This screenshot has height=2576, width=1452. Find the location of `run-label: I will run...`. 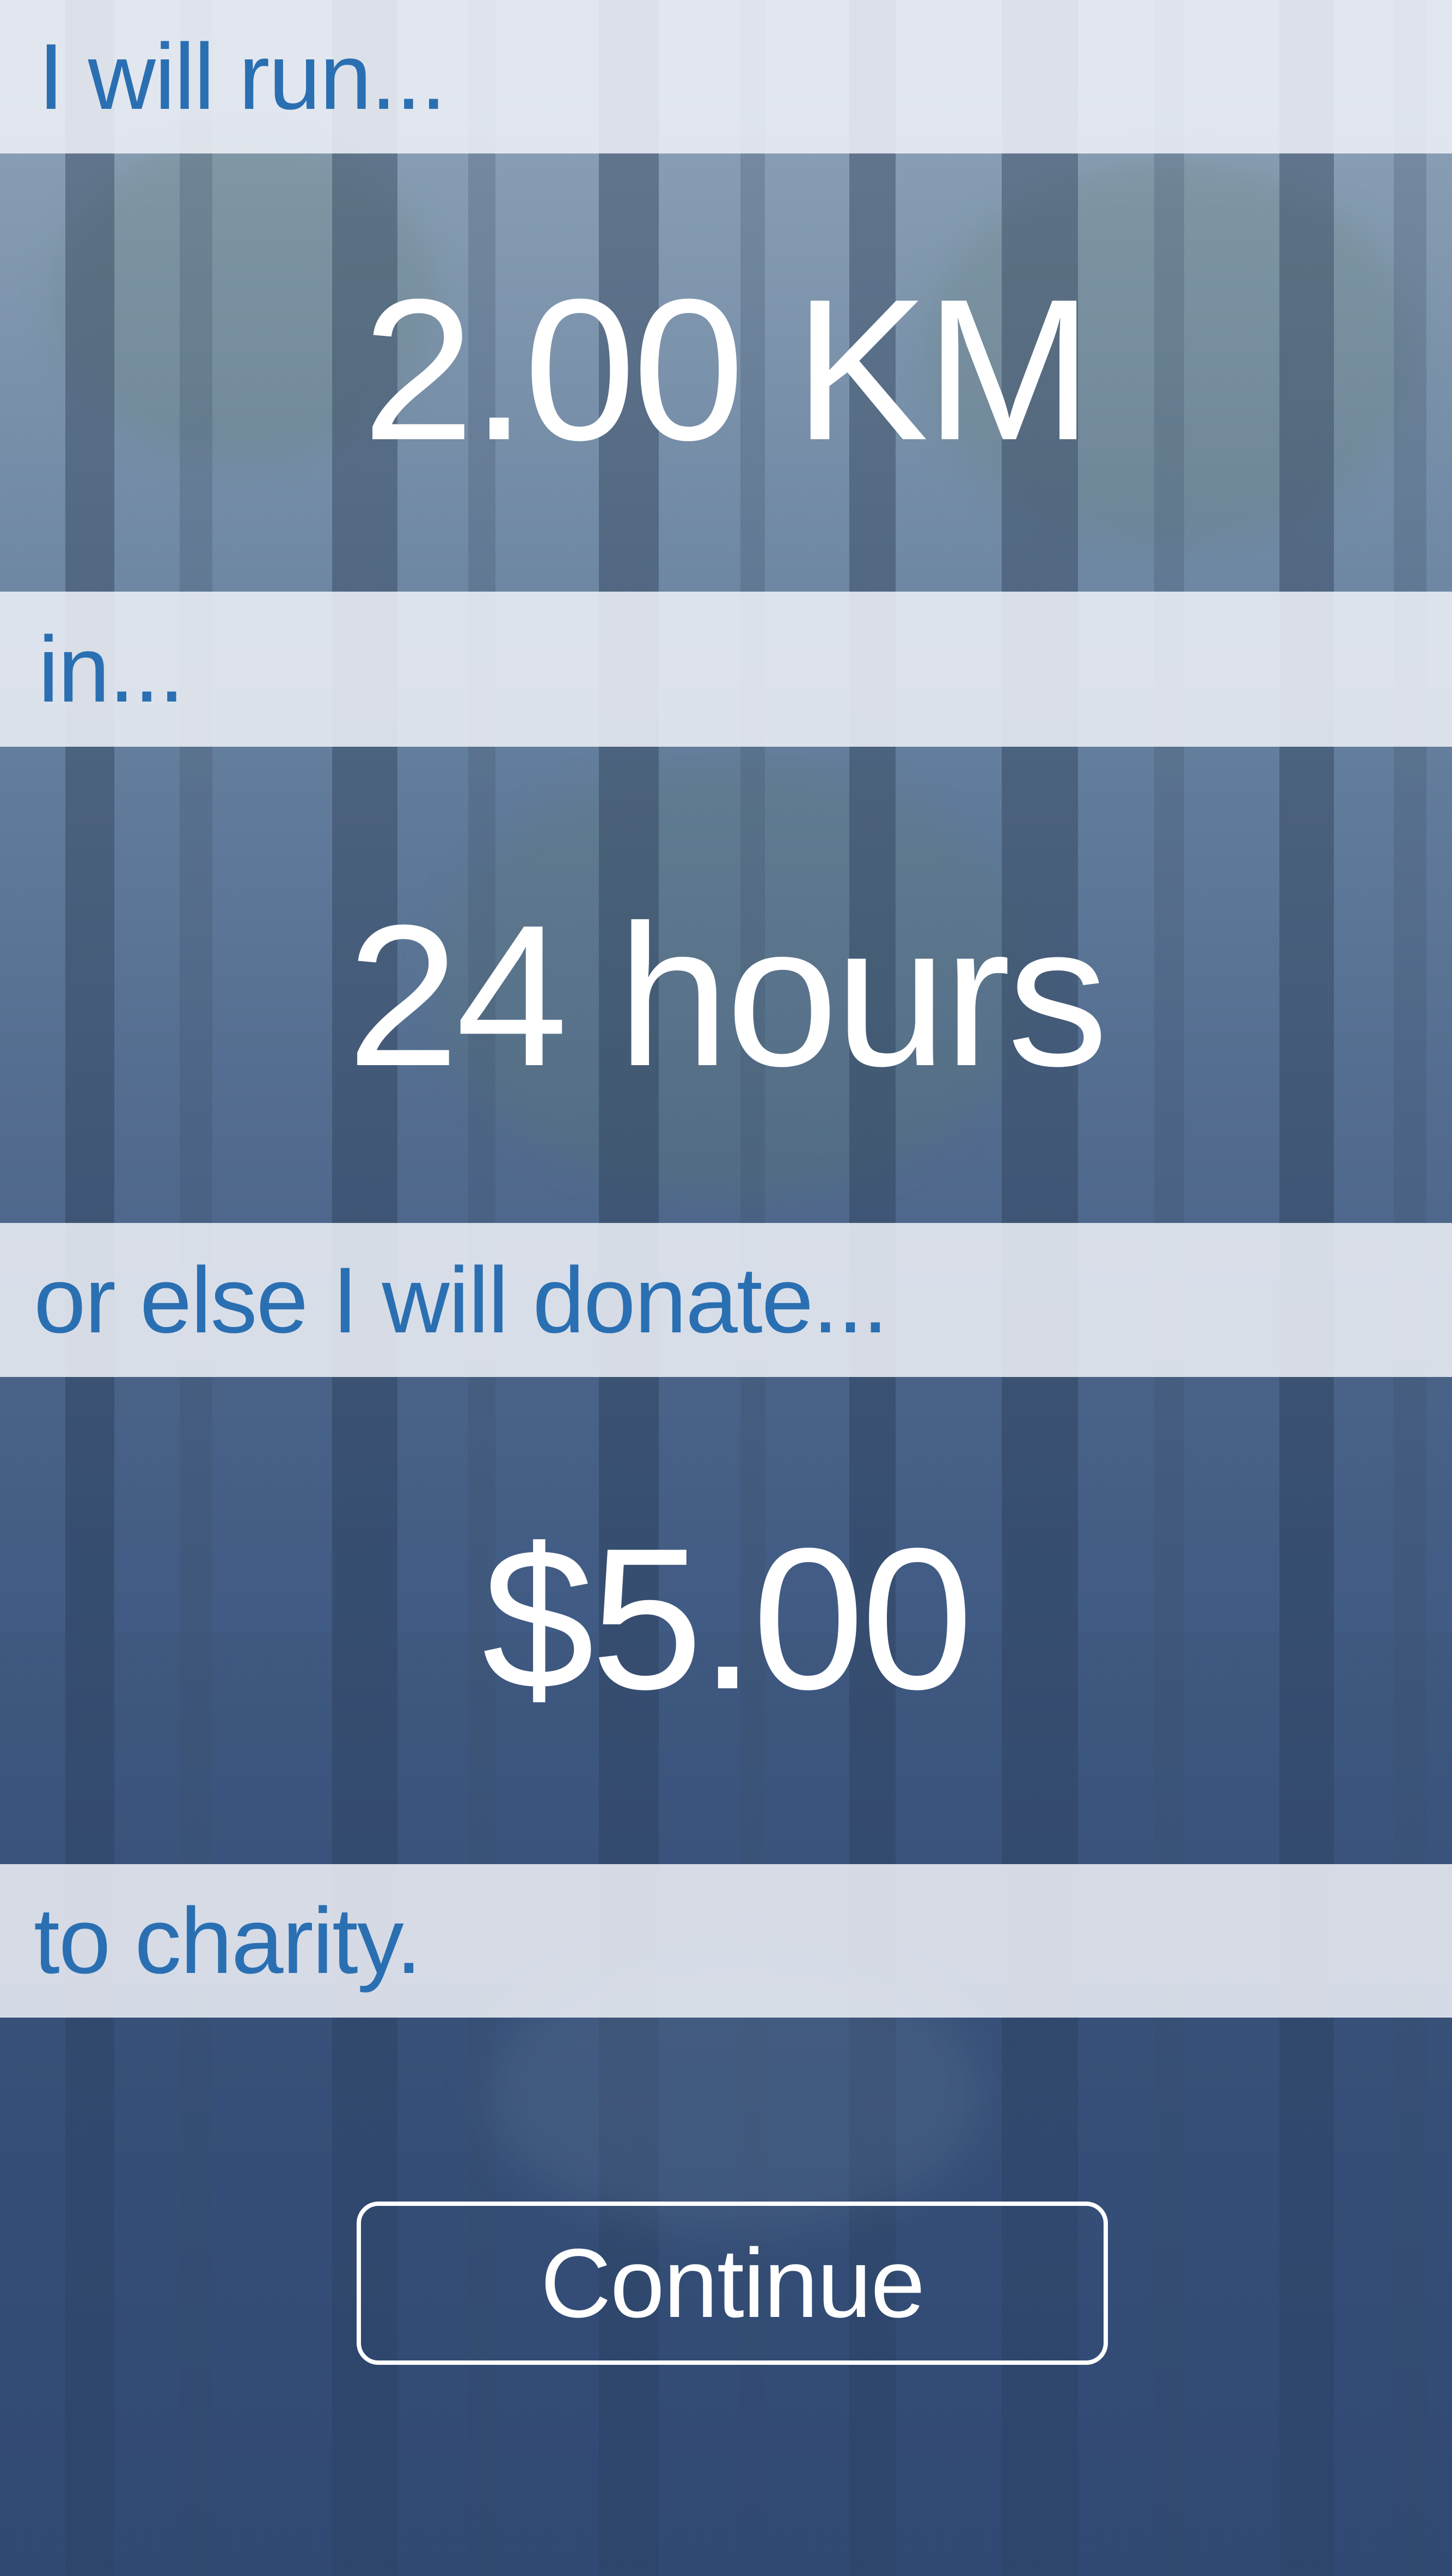

run-label: I will run... is located at coordinates (242, 76).